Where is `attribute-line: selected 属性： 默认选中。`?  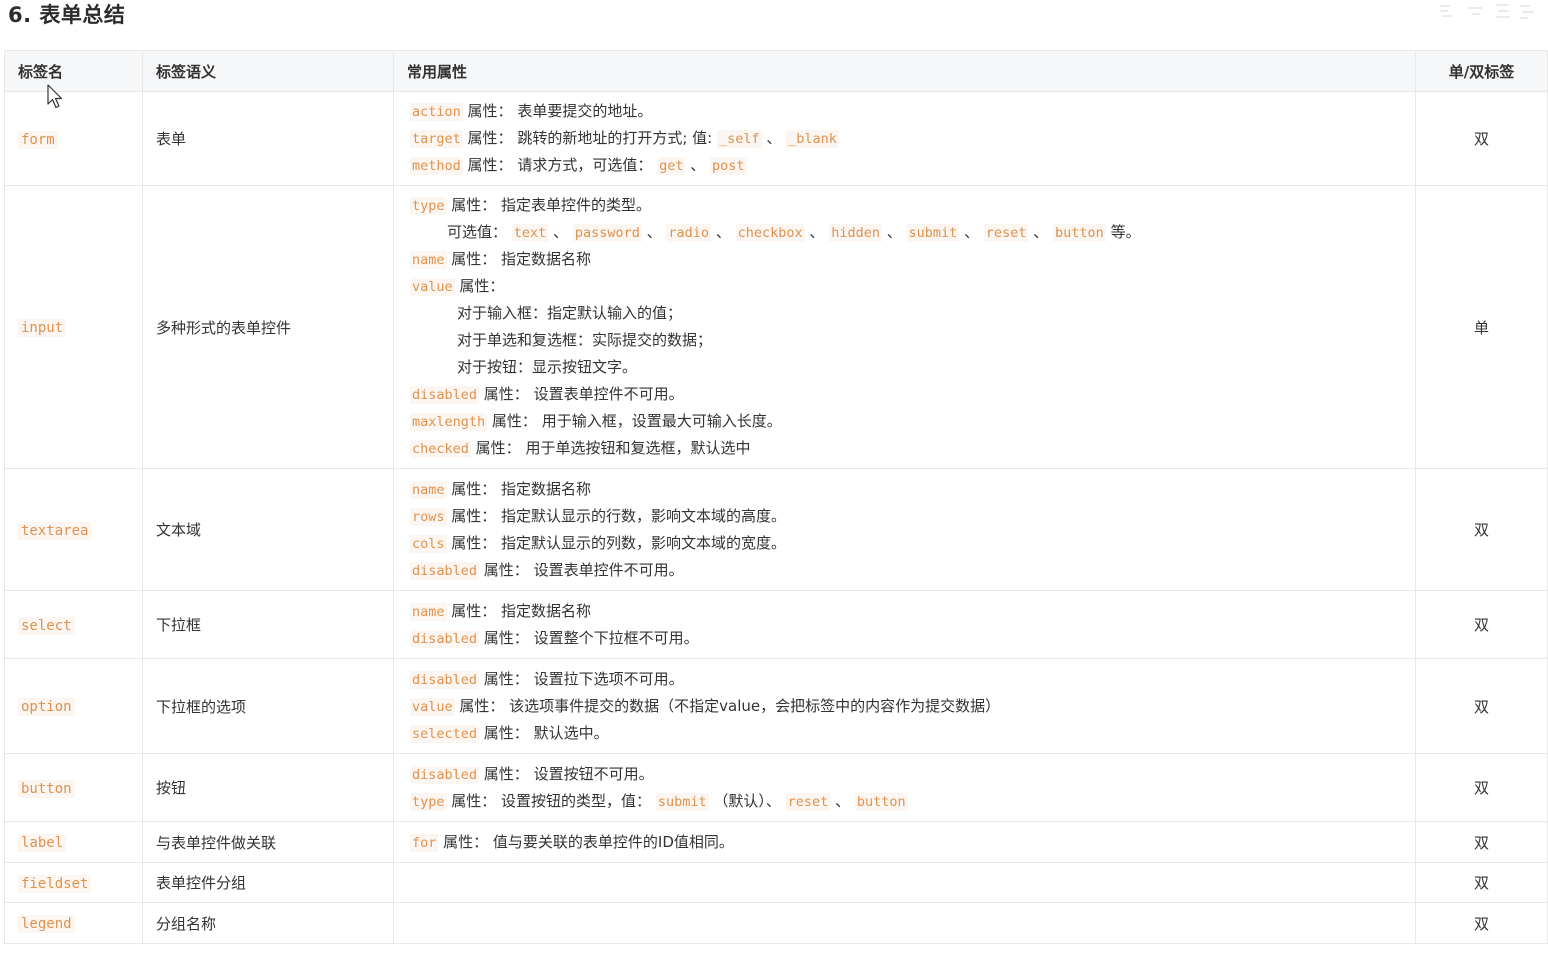 attribute-line: selected 属性： 默认选中。 is located at coordinates (906, 733).